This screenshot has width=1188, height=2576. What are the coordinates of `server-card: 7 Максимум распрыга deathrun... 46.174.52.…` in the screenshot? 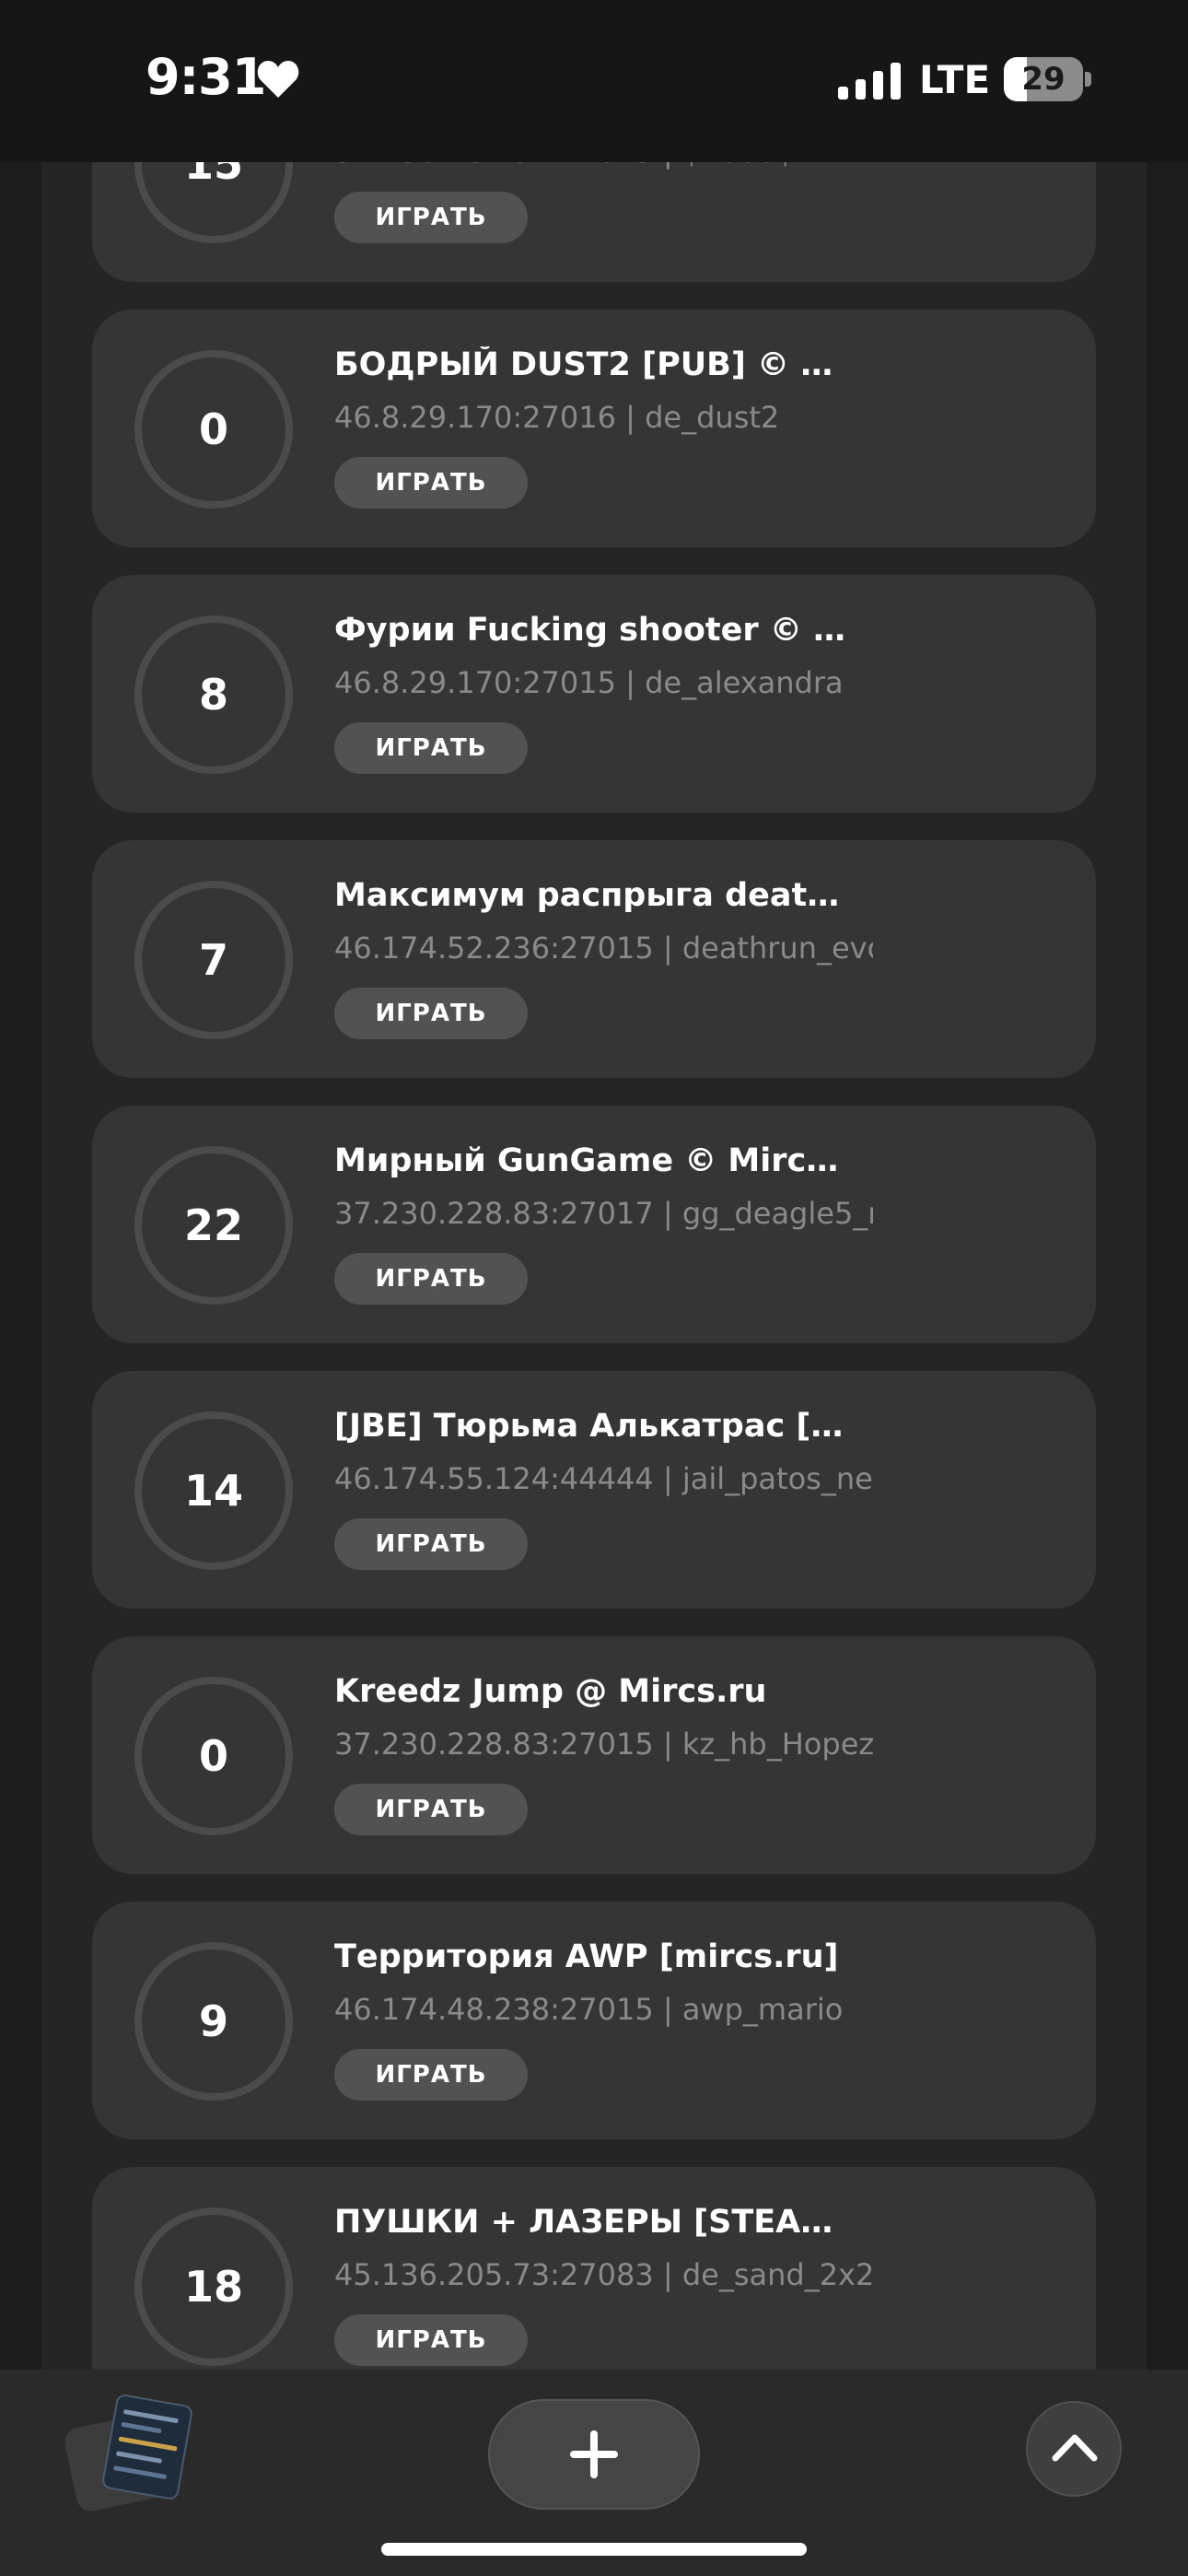 It's located at (594, 959).